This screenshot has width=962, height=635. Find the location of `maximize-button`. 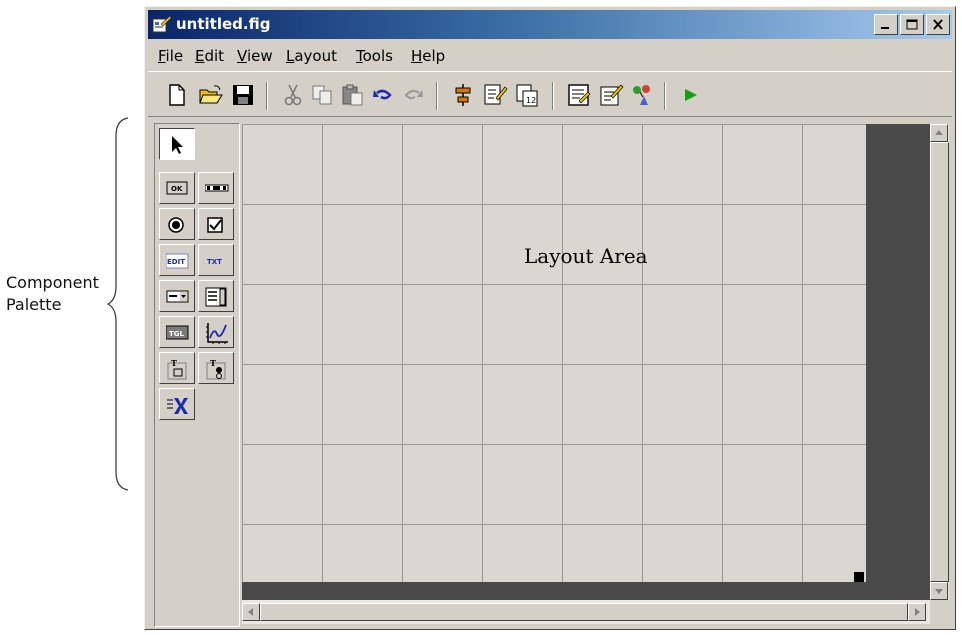

maximize-button is located at coordinates (912, 24).